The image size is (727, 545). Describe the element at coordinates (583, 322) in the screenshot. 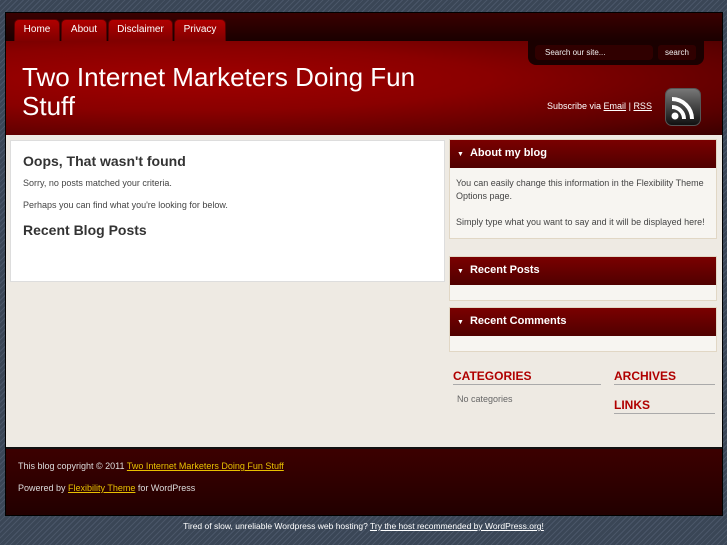

I see `recent-comments-header: ▼ Recent Comments` at that location.